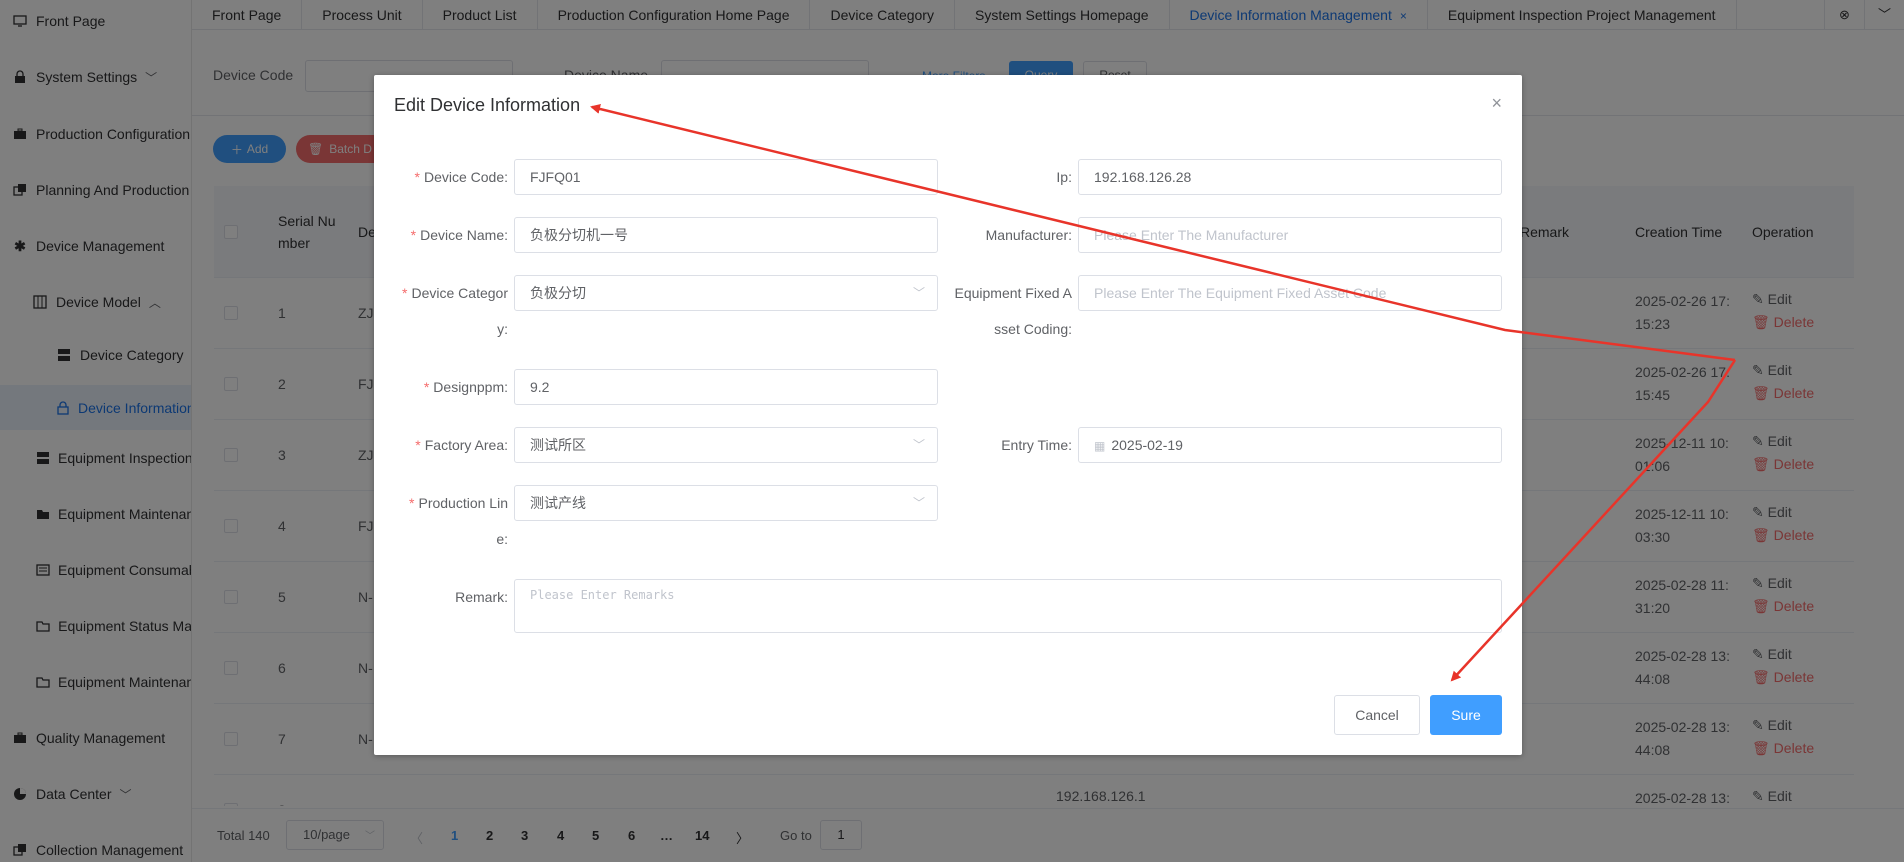 The height and width of the screenshot is (862, 1904). I want to click on close-icon: ×, so click(1496, 103).